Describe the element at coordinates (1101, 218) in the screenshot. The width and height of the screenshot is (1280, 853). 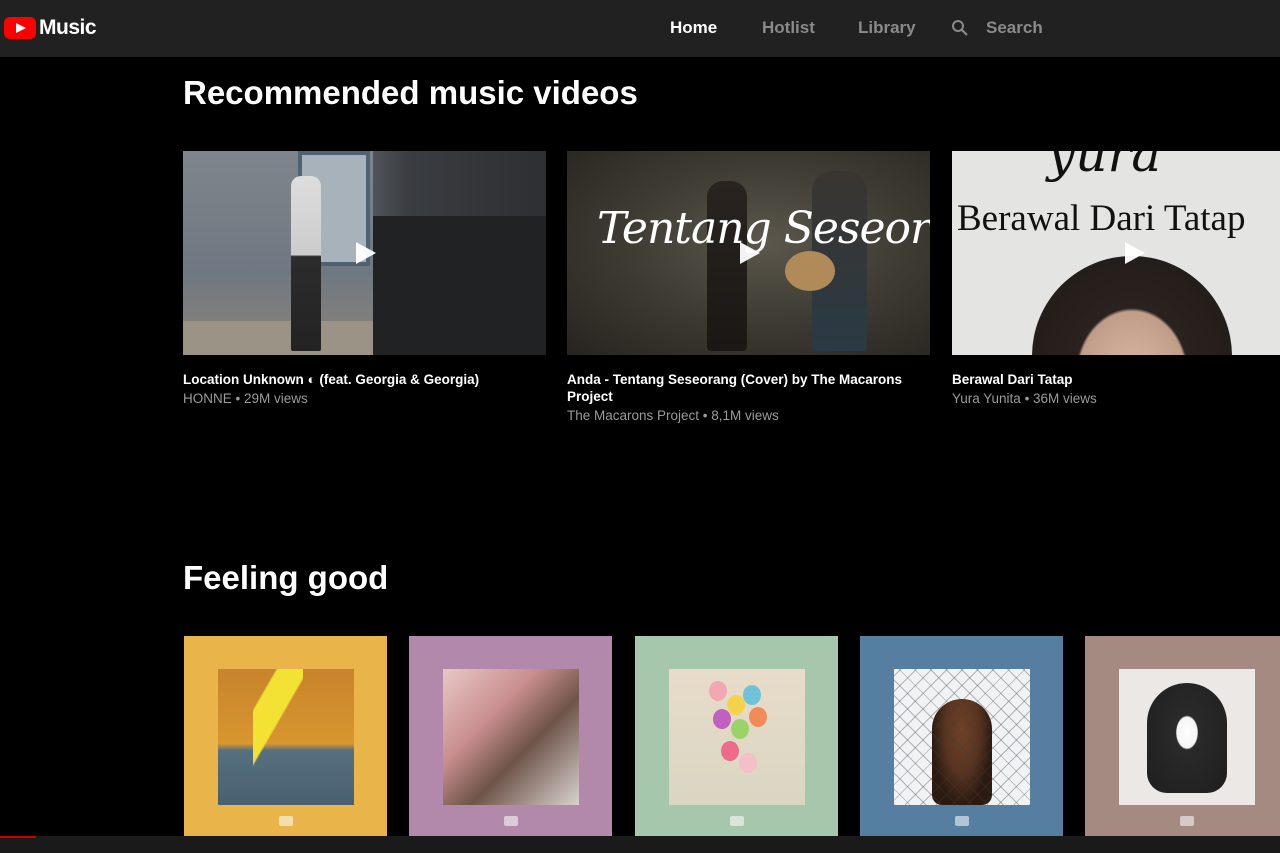
I see `thumbnail-overlay-text: Berawal Dari Tatap` at that location.